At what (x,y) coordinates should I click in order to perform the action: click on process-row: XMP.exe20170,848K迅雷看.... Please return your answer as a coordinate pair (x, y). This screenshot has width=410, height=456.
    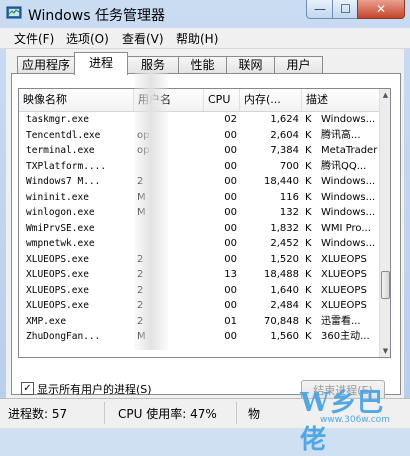
    Looking at the image, I should click on (199, 322).